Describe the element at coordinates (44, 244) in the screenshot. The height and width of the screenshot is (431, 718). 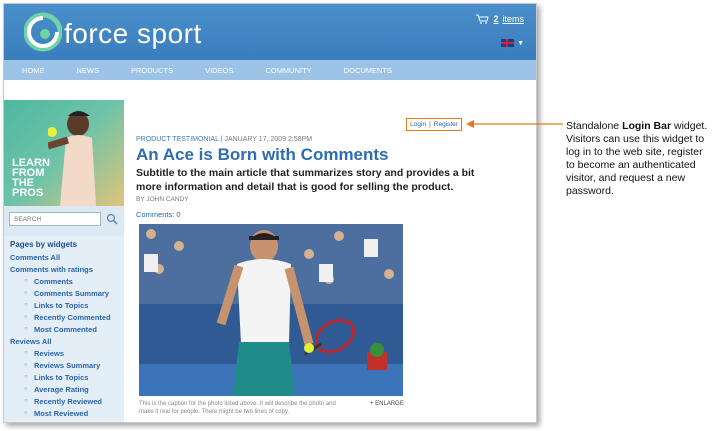
I see `widgets-heading: Pages by widgets` at that location.